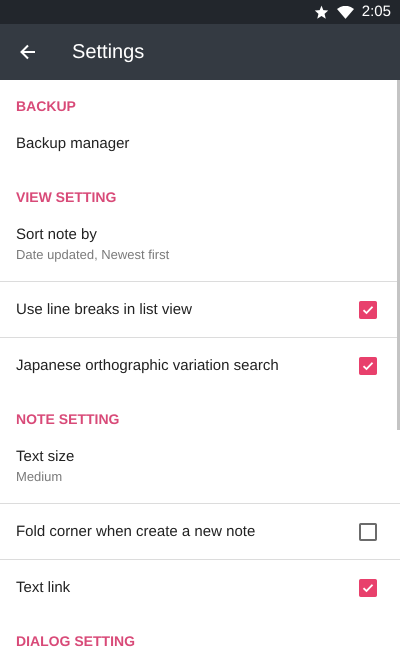 Image resolution: width=400 pixels, height=661 pixels. I want to click on section-header: VIEW SETTING, so click(67, 197).